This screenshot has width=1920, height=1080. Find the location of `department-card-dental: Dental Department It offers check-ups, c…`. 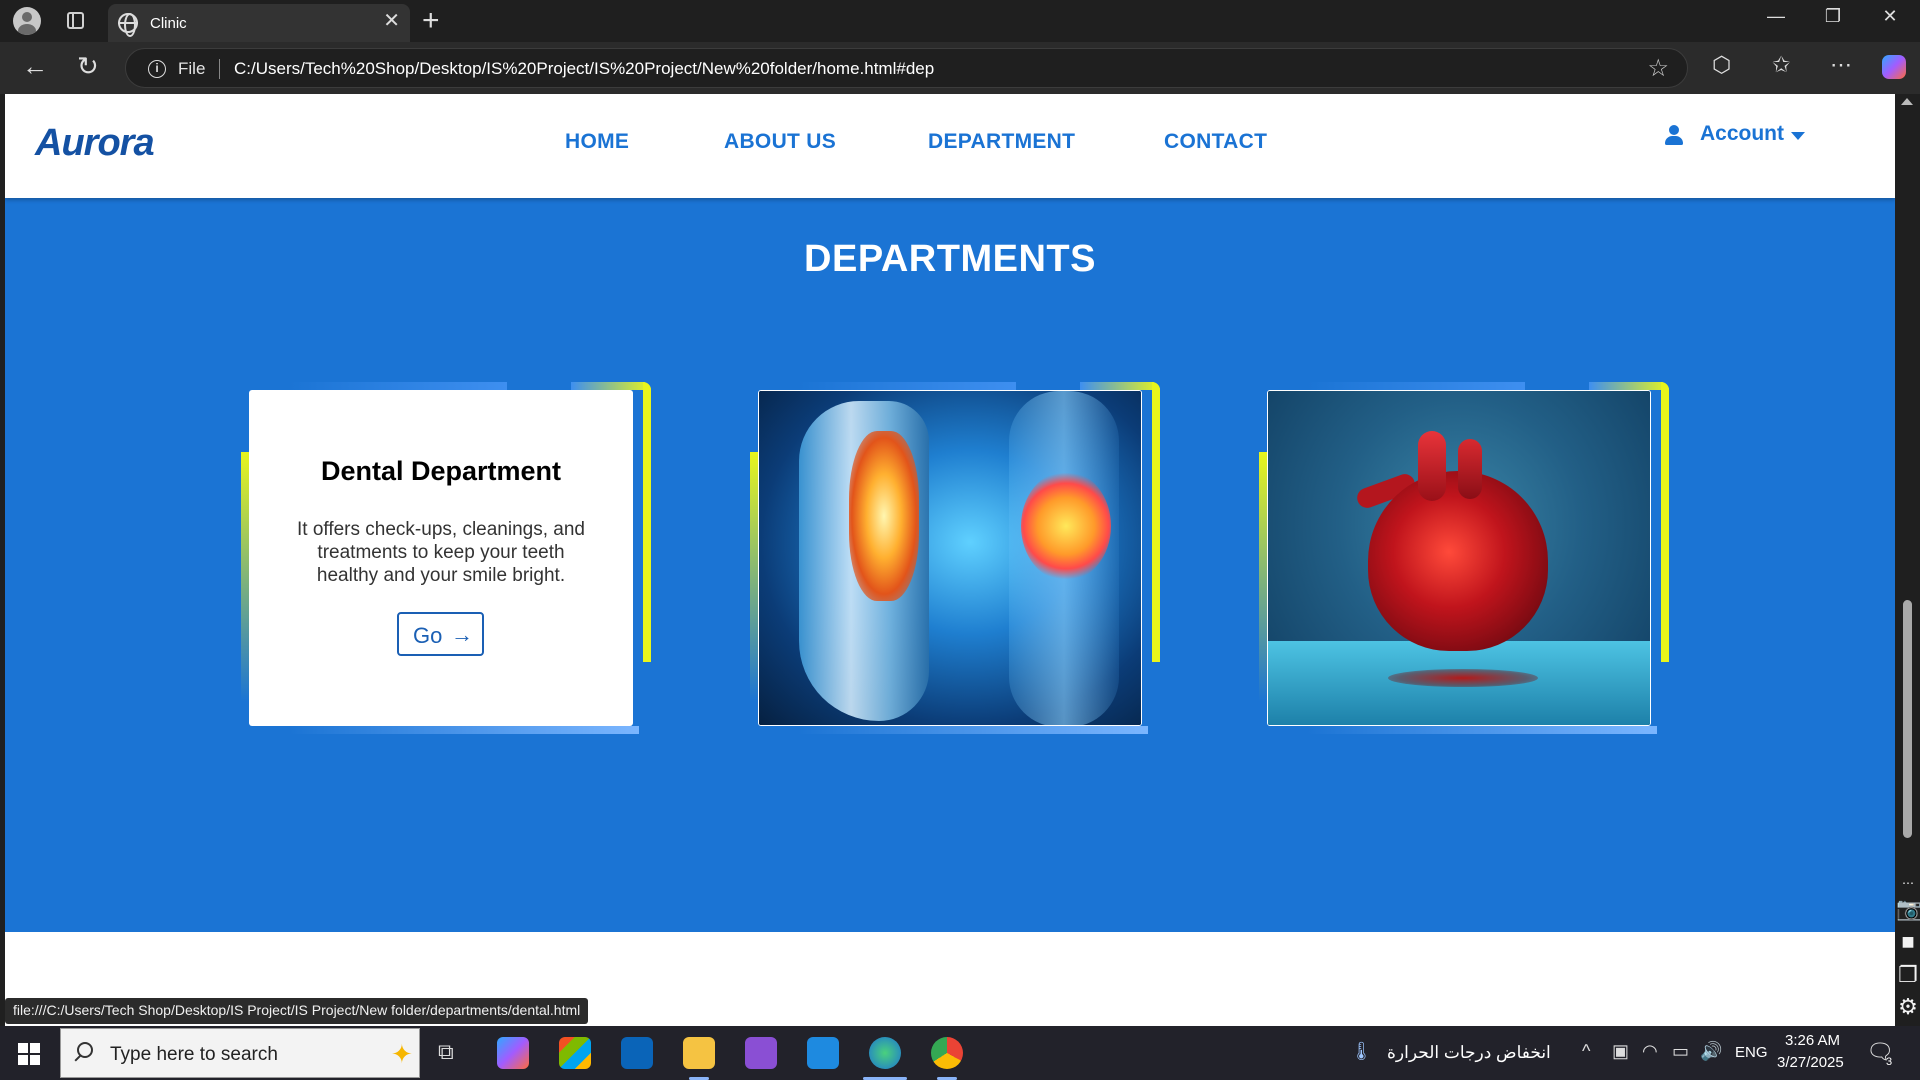

department-card-dental: Dental Department It offers check-ups, c… is located at coordinates (446, 558).